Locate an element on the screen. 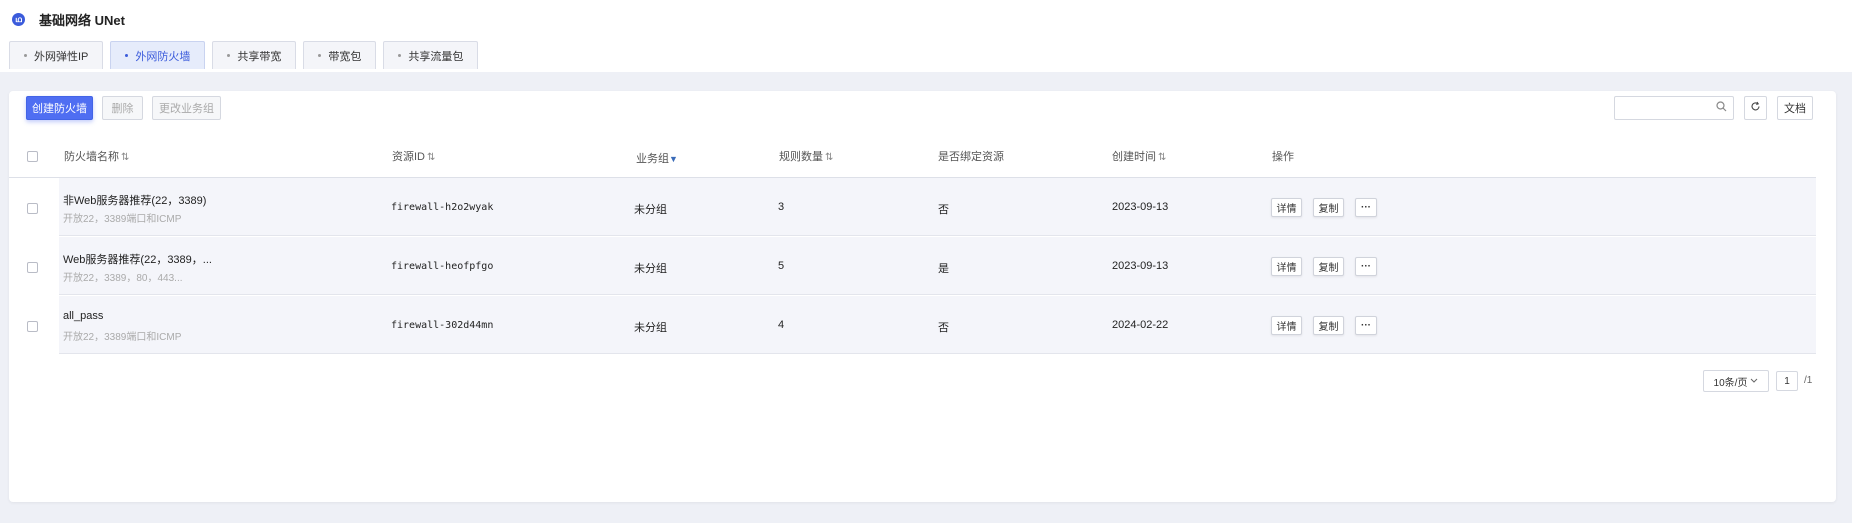 This screenshot has width=1852, height=523. network-icon: ഥ is located at coordinates (18, 19).